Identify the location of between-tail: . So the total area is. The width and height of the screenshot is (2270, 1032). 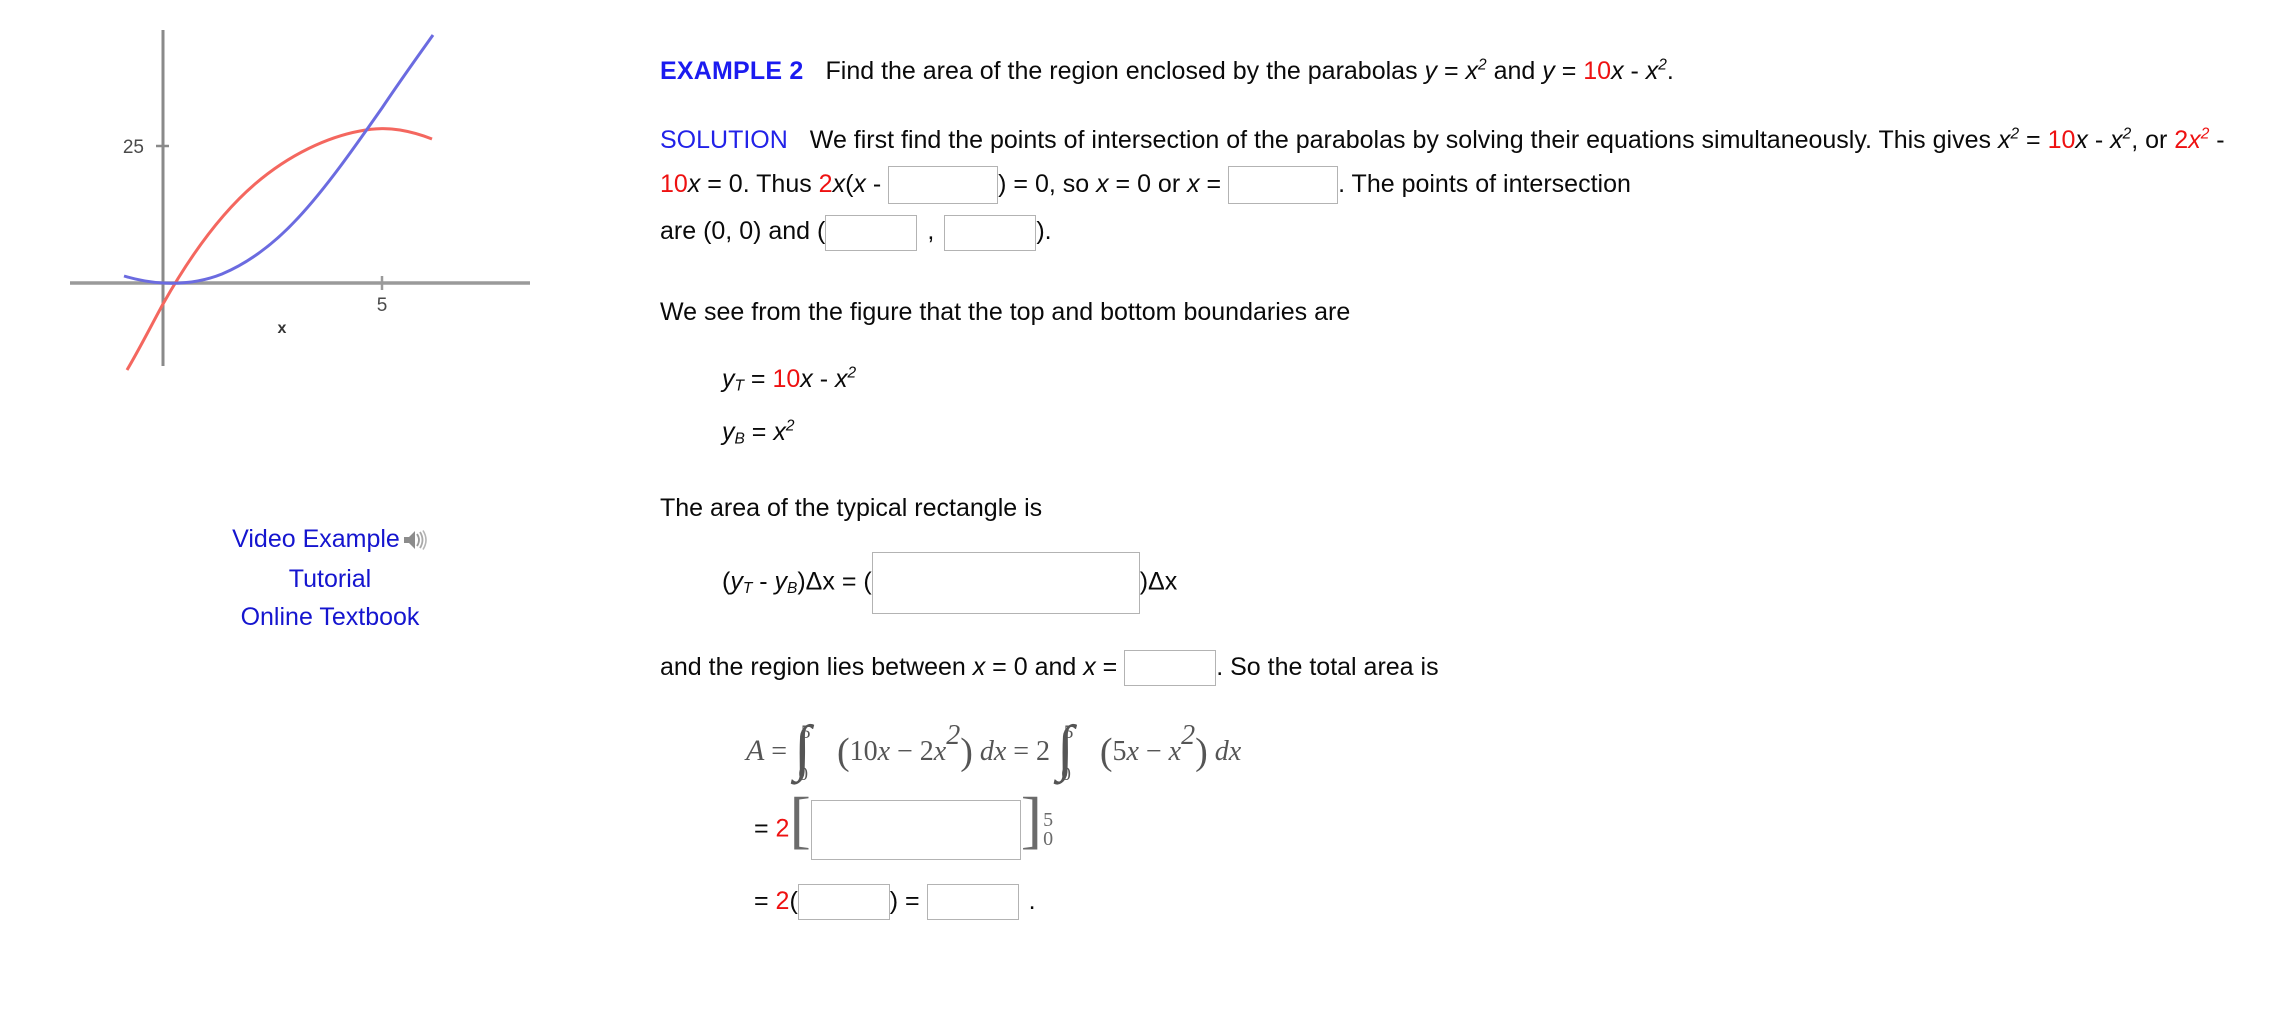
(1327, 667).